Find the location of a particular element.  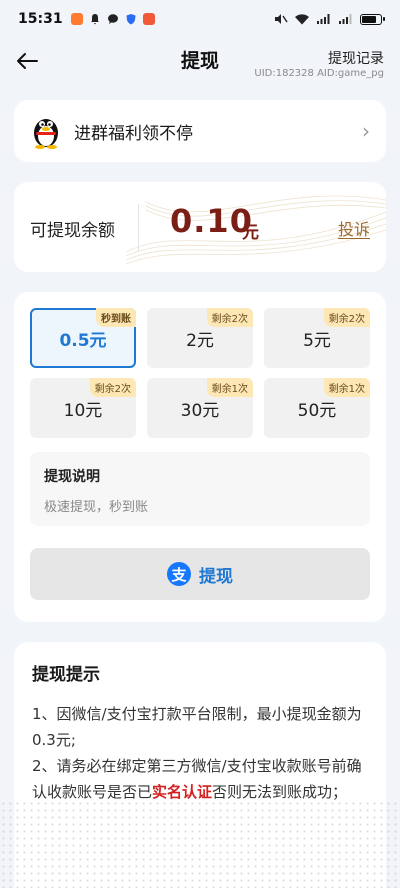

option-50: 50元 剩余1次 is located at coordinates (317, 408).